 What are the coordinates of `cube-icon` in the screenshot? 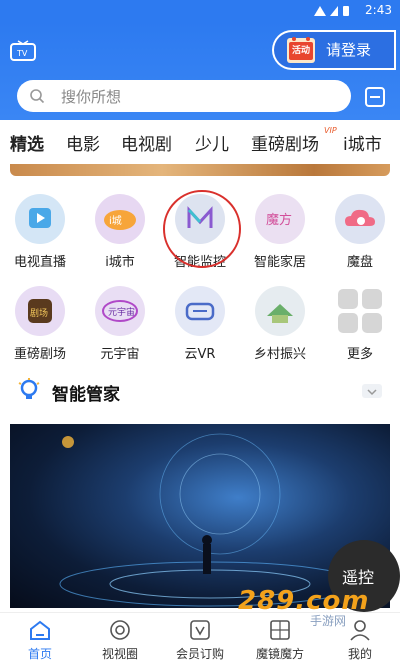 It's located at (280, 630).